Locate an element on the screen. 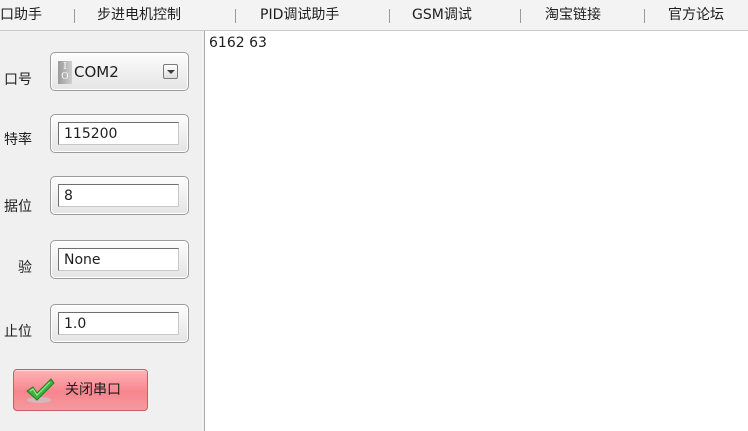 Image resolution: width=748 pixels, height=431 pixels. port-value: COM2 is located at coordinates (96, 72).